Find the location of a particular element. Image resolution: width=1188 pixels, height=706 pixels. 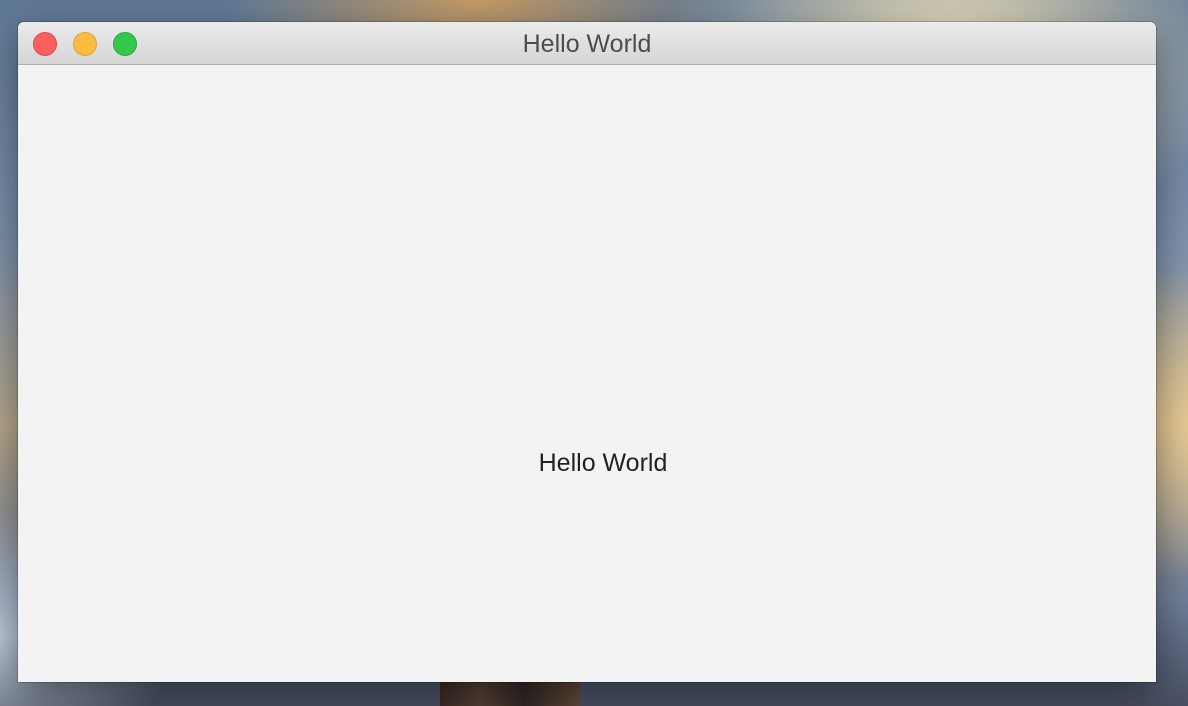

title-bar: Hello World is located at coordinates (587, 43).